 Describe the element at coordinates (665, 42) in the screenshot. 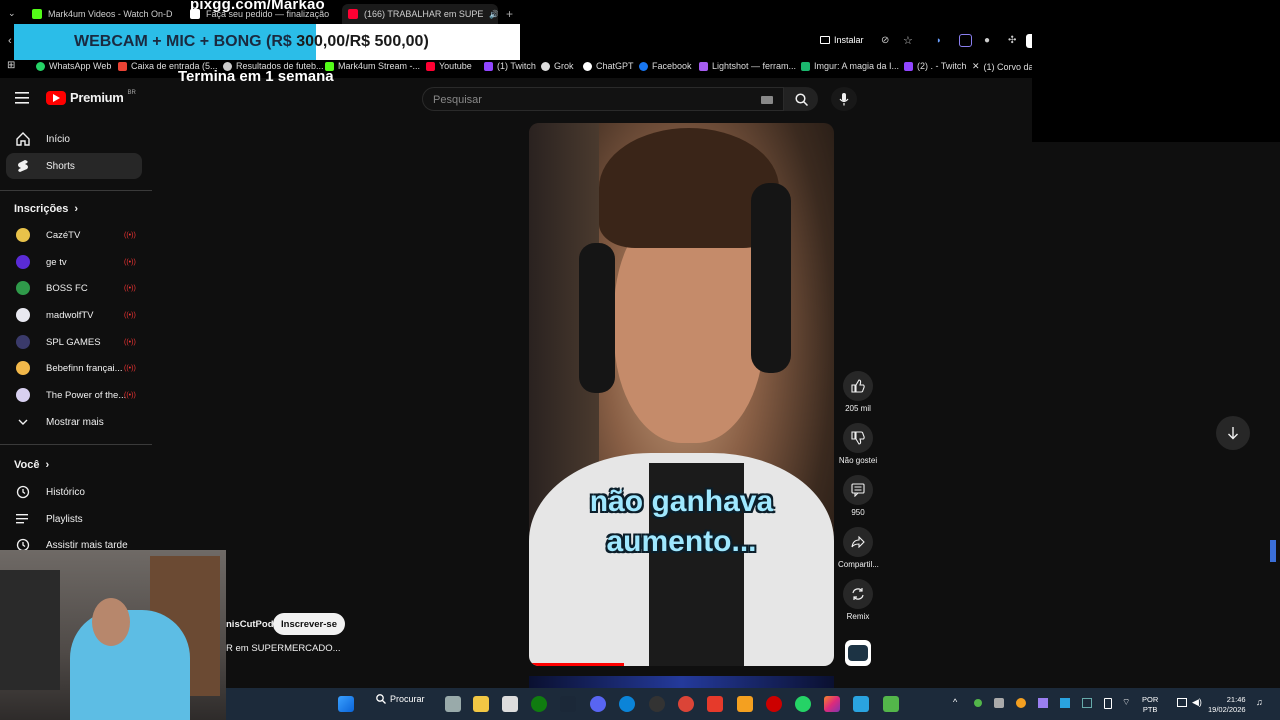

I see `url-field` at that location.